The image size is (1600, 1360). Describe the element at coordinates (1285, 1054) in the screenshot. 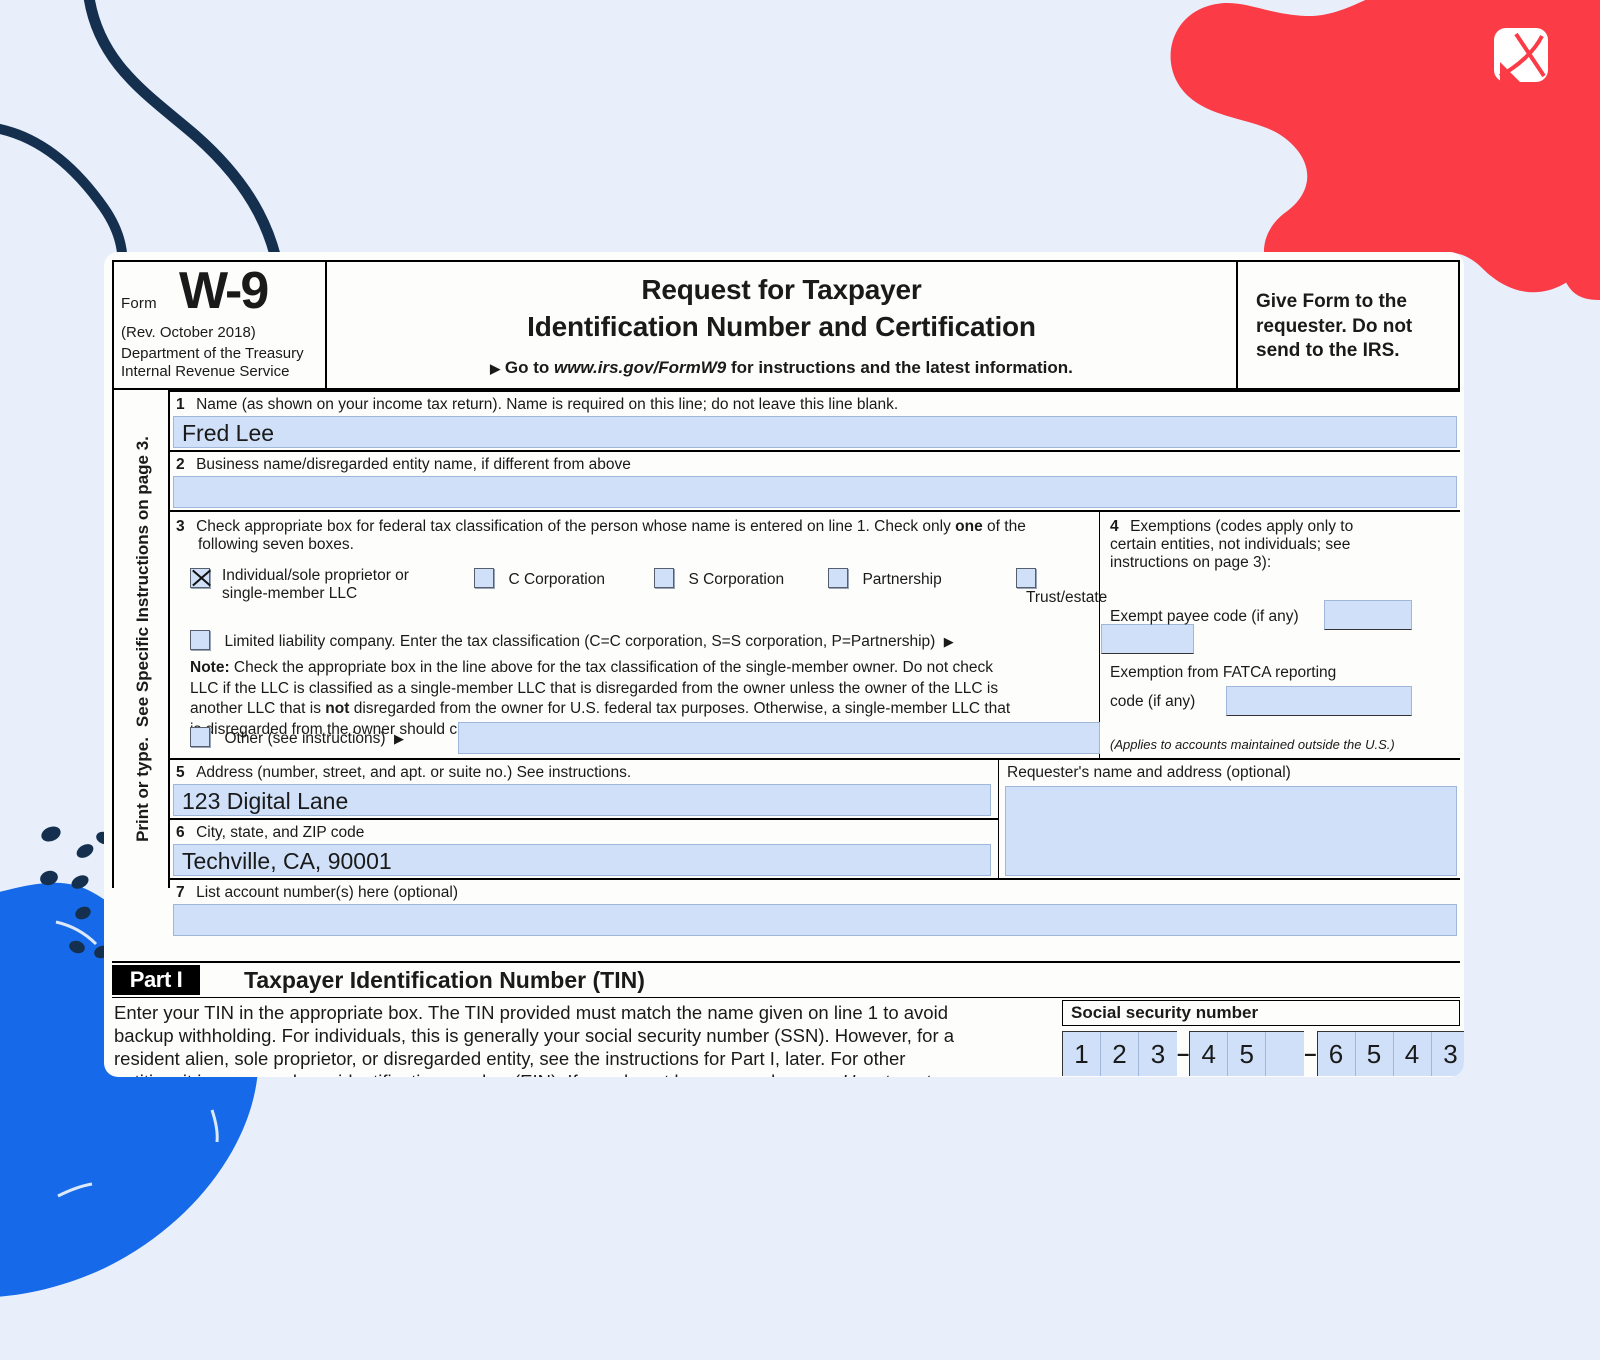

I see `ssn-digit` at that location.